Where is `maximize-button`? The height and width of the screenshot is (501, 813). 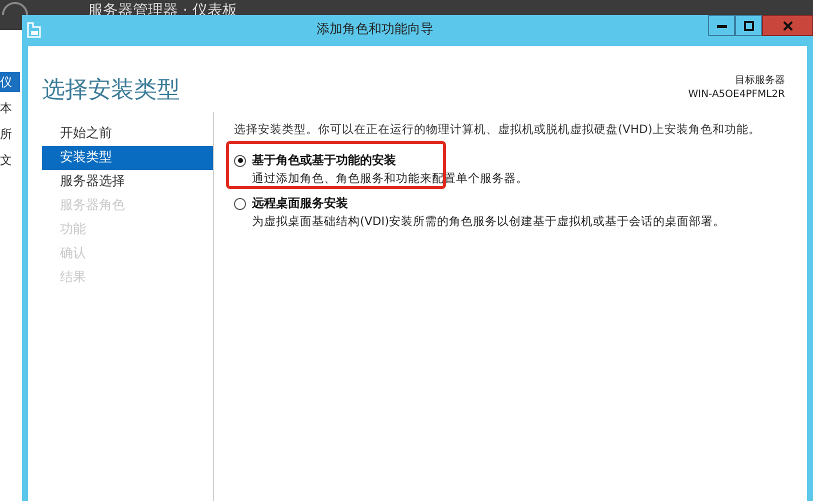 maximize-button is located at coordinates (748, 25).